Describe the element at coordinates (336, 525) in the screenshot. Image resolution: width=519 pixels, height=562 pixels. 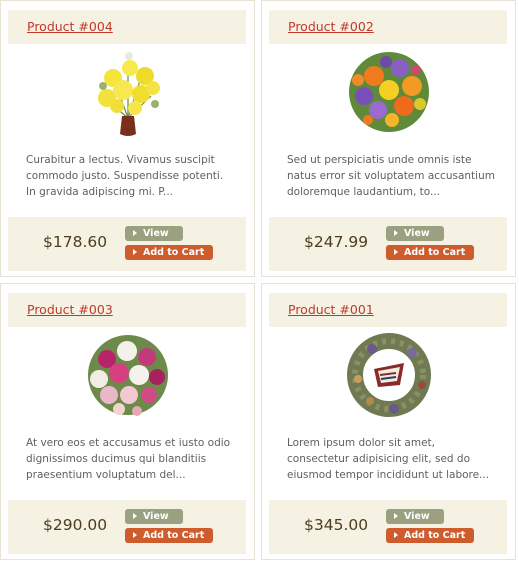
I see `product-price: $345.00` at that location.